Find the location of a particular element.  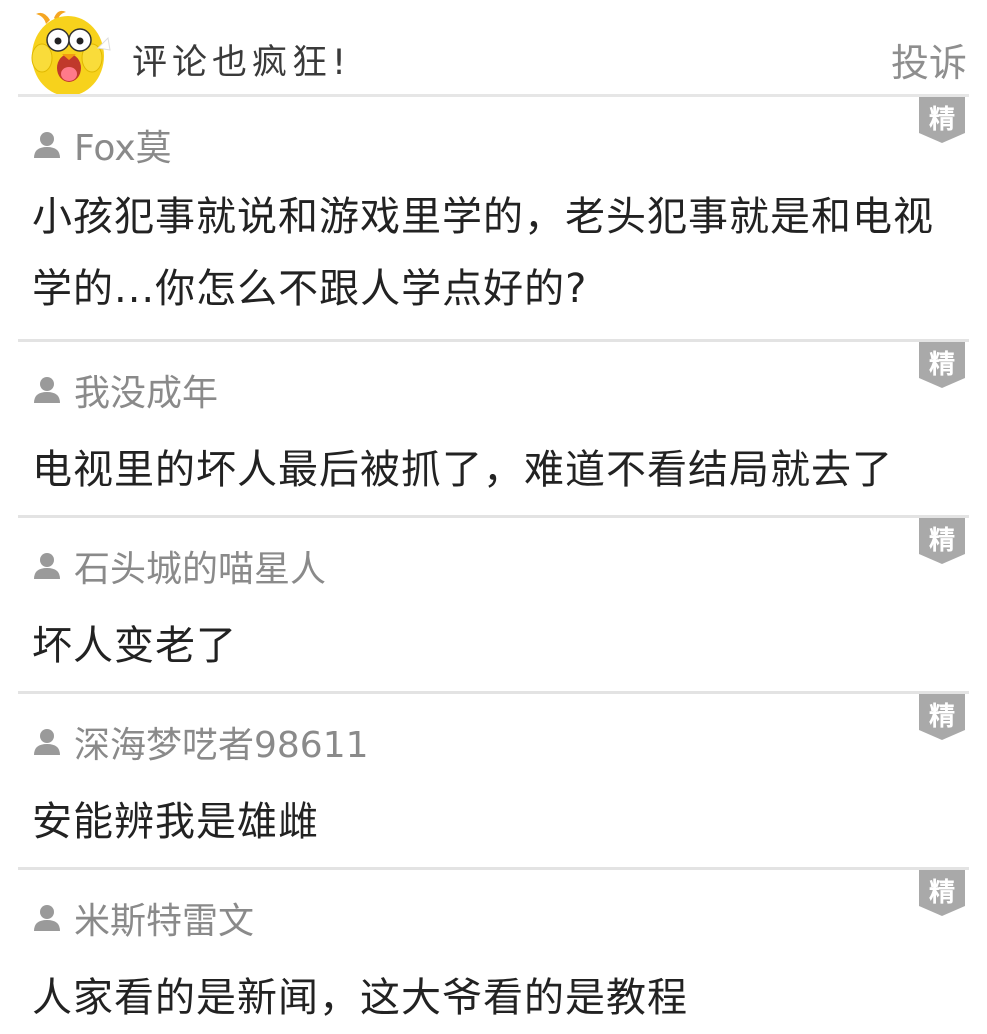

header-title: 评论也疯狂! is located at coordinates (242, 63).